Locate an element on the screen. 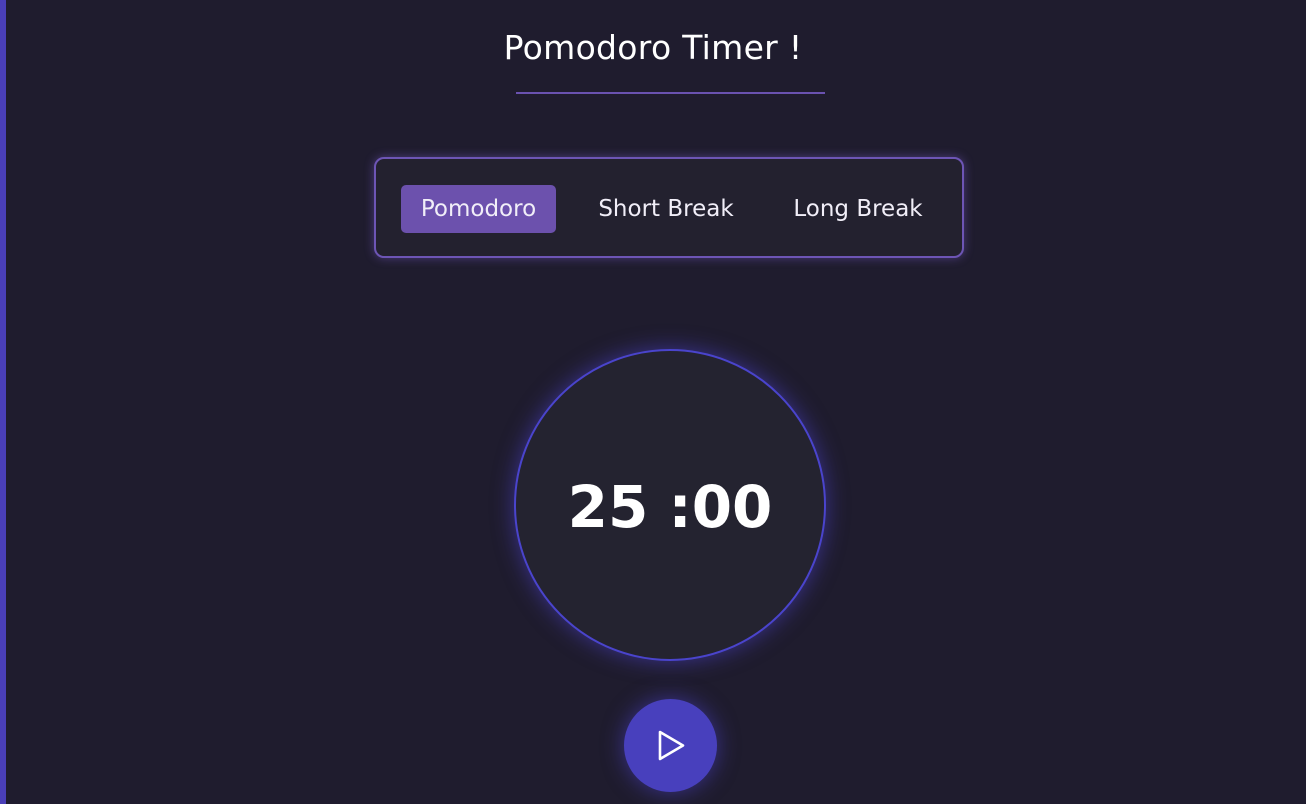  play-button is located at coordinates (670, 745).